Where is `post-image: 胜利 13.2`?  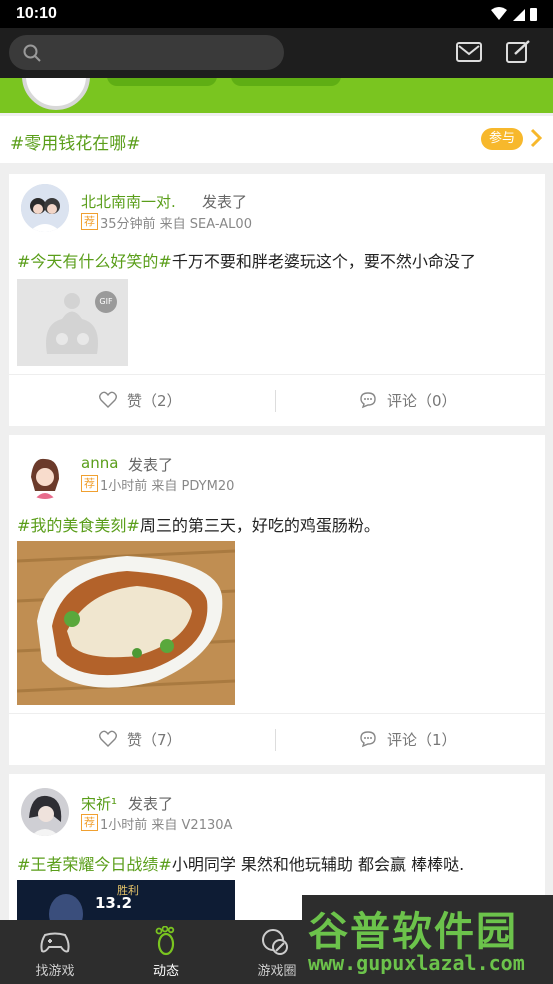
post-image: 胜利 13.2 is located at coordinates (126, 900).